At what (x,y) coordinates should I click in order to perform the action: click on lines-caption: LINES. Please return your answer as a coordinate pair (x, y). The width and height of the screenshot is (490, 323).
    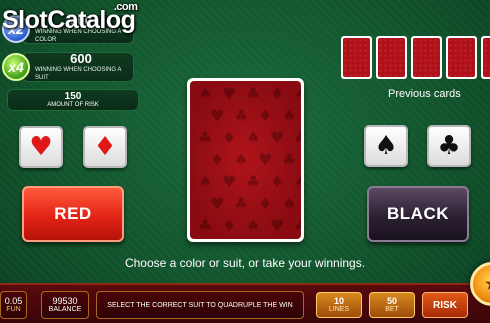
    Looking at the image, I should click on (339, 309).